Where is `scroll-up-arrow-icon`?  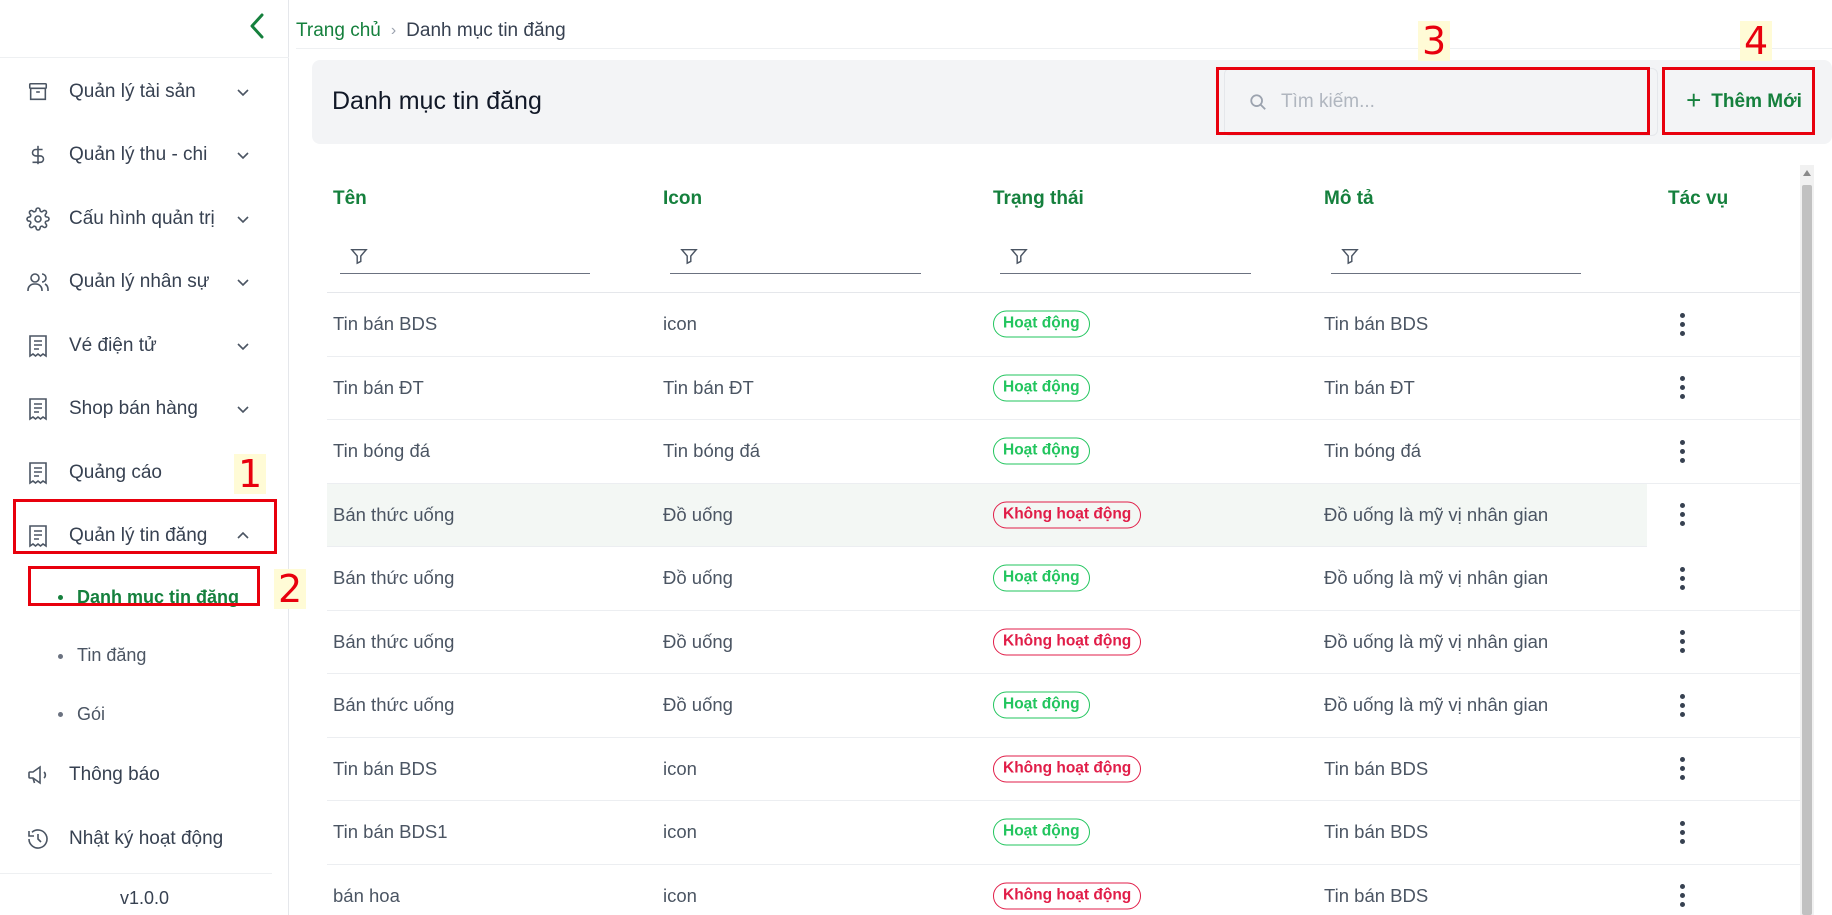
scroll-up-arrow-icon is located at coordinates (1807, 173).